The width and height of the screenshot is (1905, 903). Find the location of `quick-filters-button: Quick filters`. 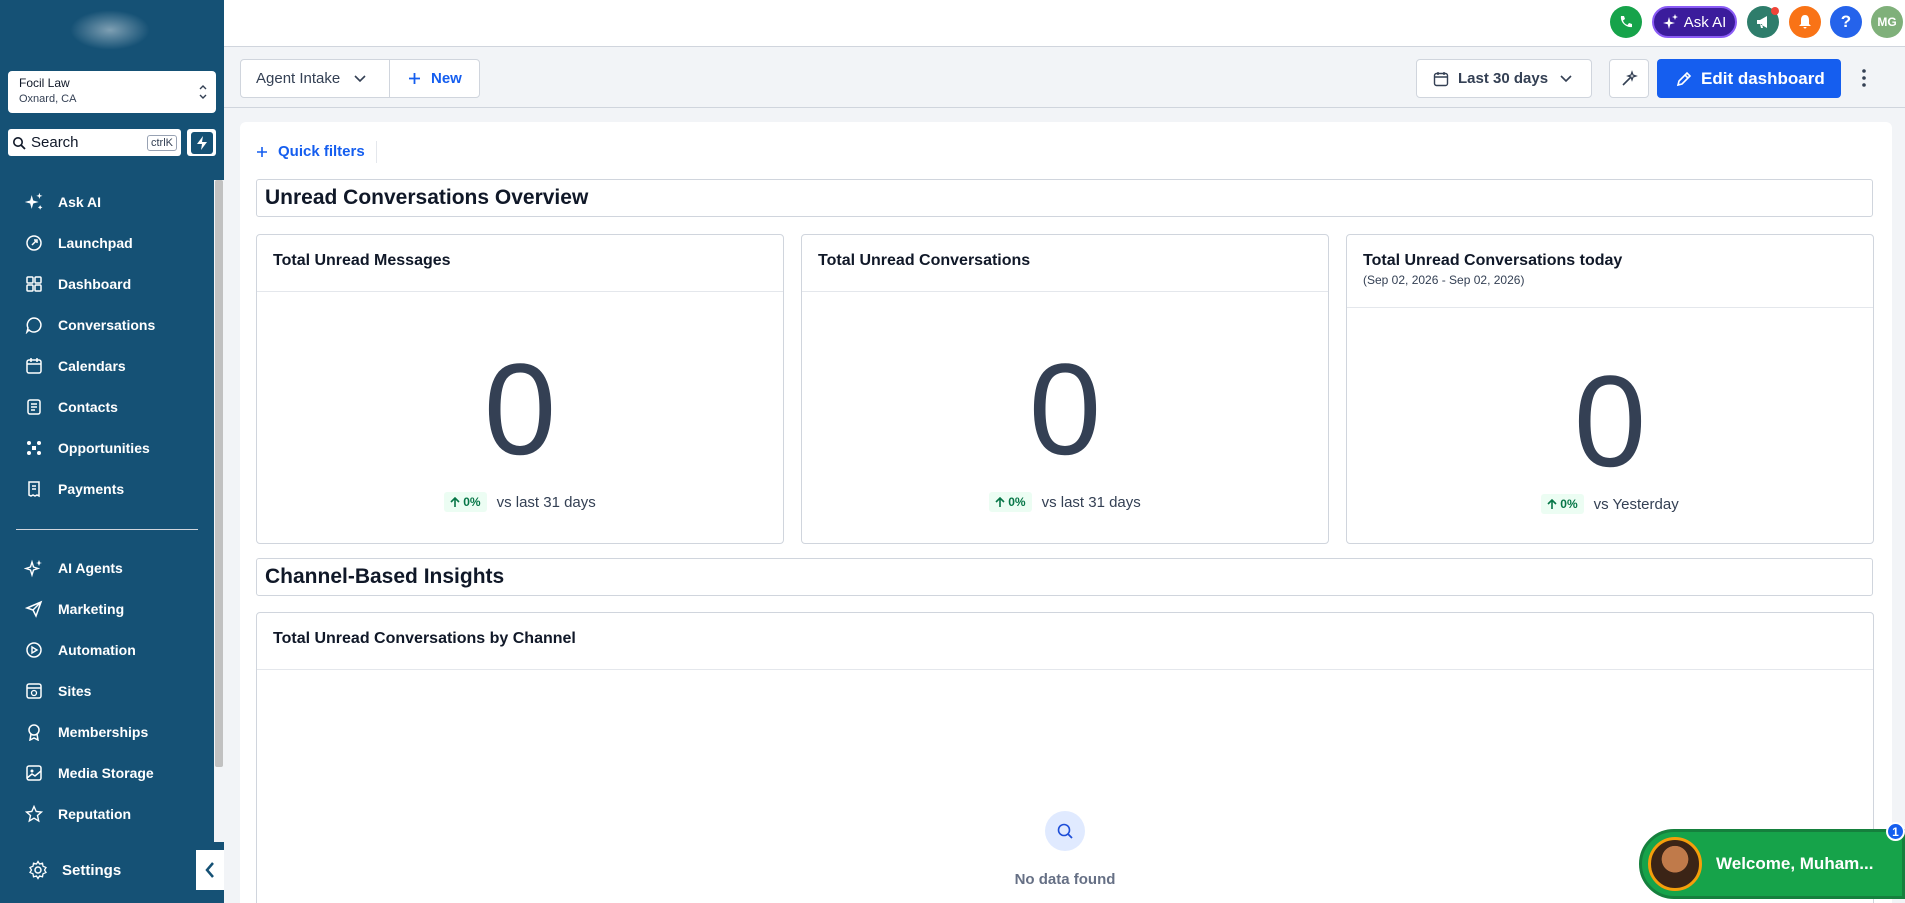

quick-filters-button: Quick filters is located at coordinates (310, 151).